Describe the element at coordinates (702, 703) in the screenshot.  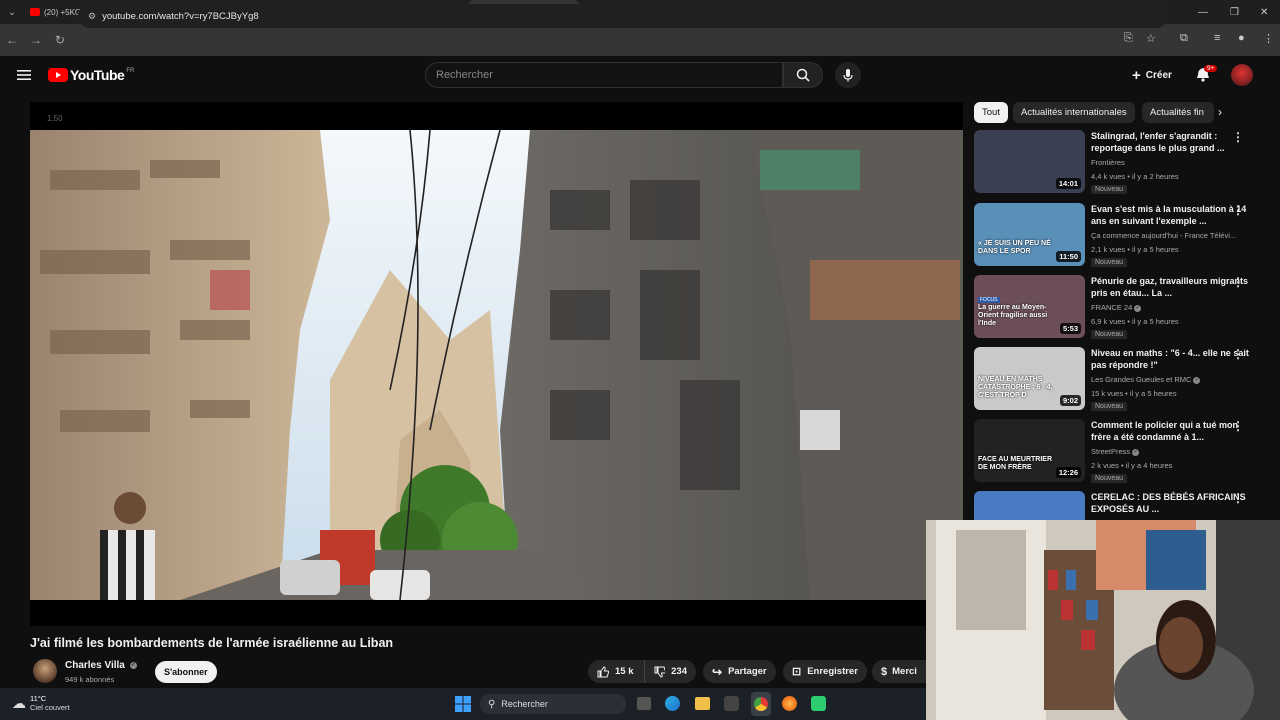
I see `file-explorer-icon` at that location.